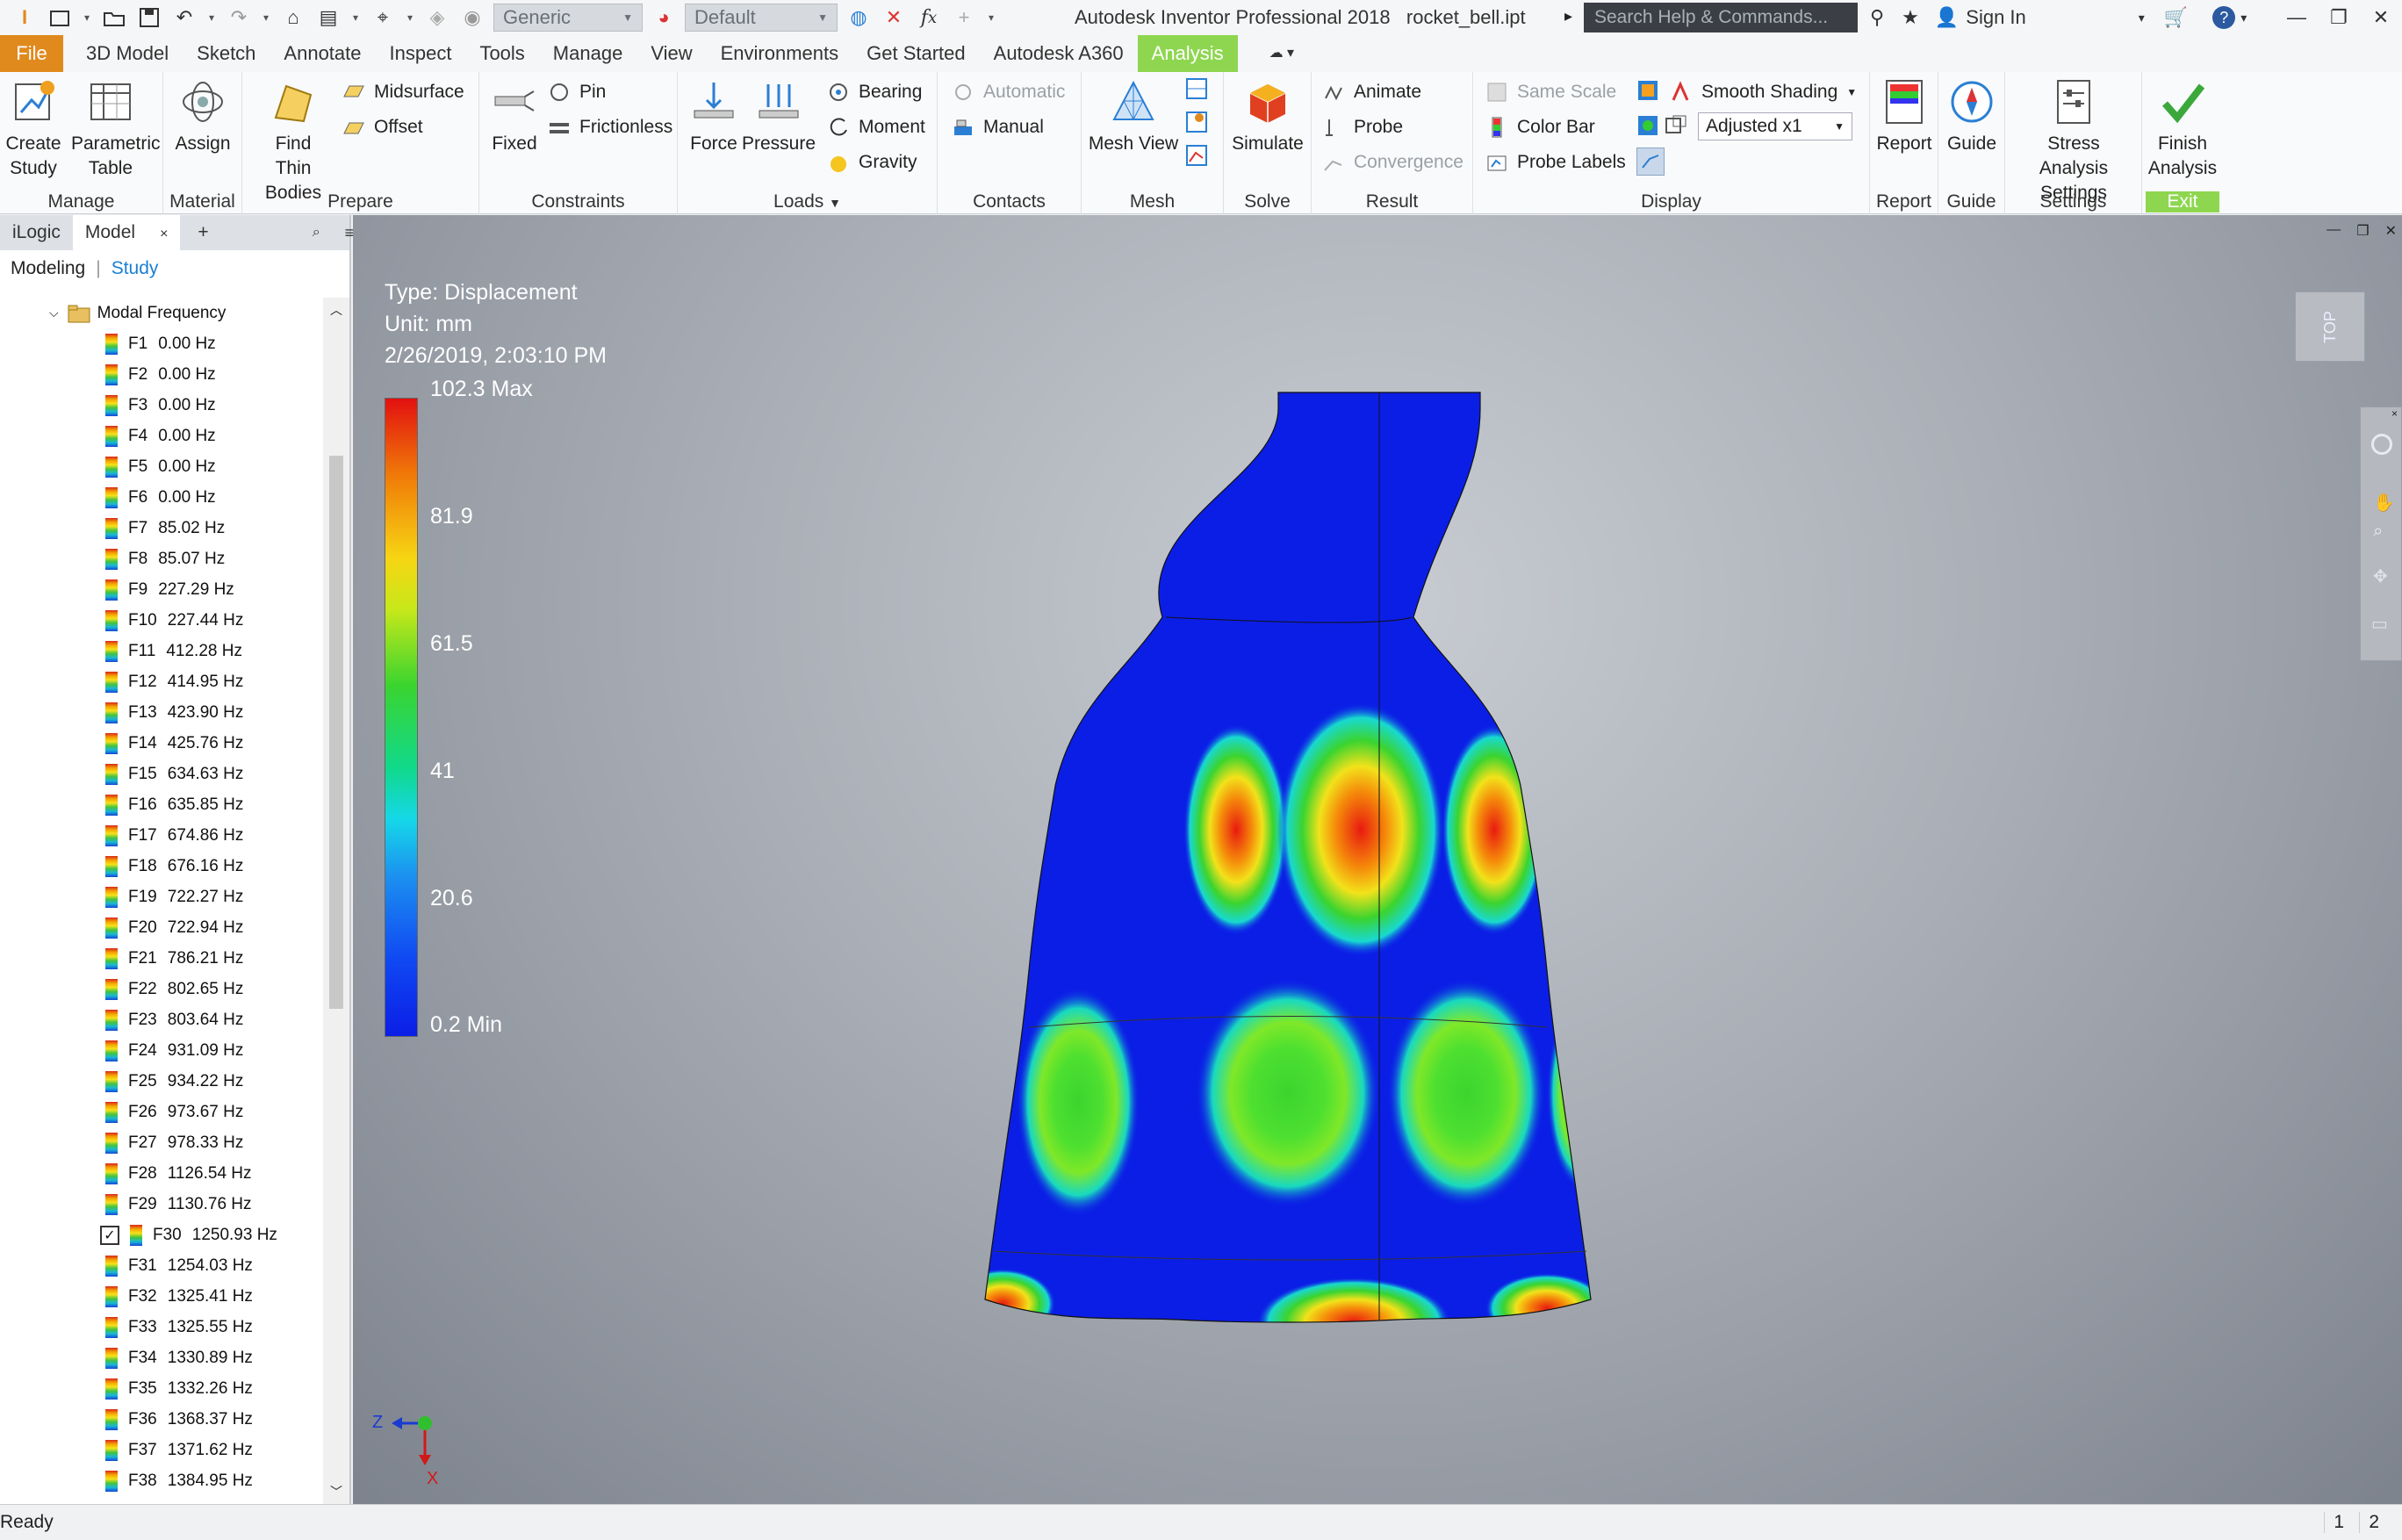 Image resolution: width=2402 pixels, height=1540 pixels. What do you see at coordinates (2074, 141) in the screenshot?
I see `stress-settings-button: Stress Analysis Settings` at bounding box center [2074, 141].